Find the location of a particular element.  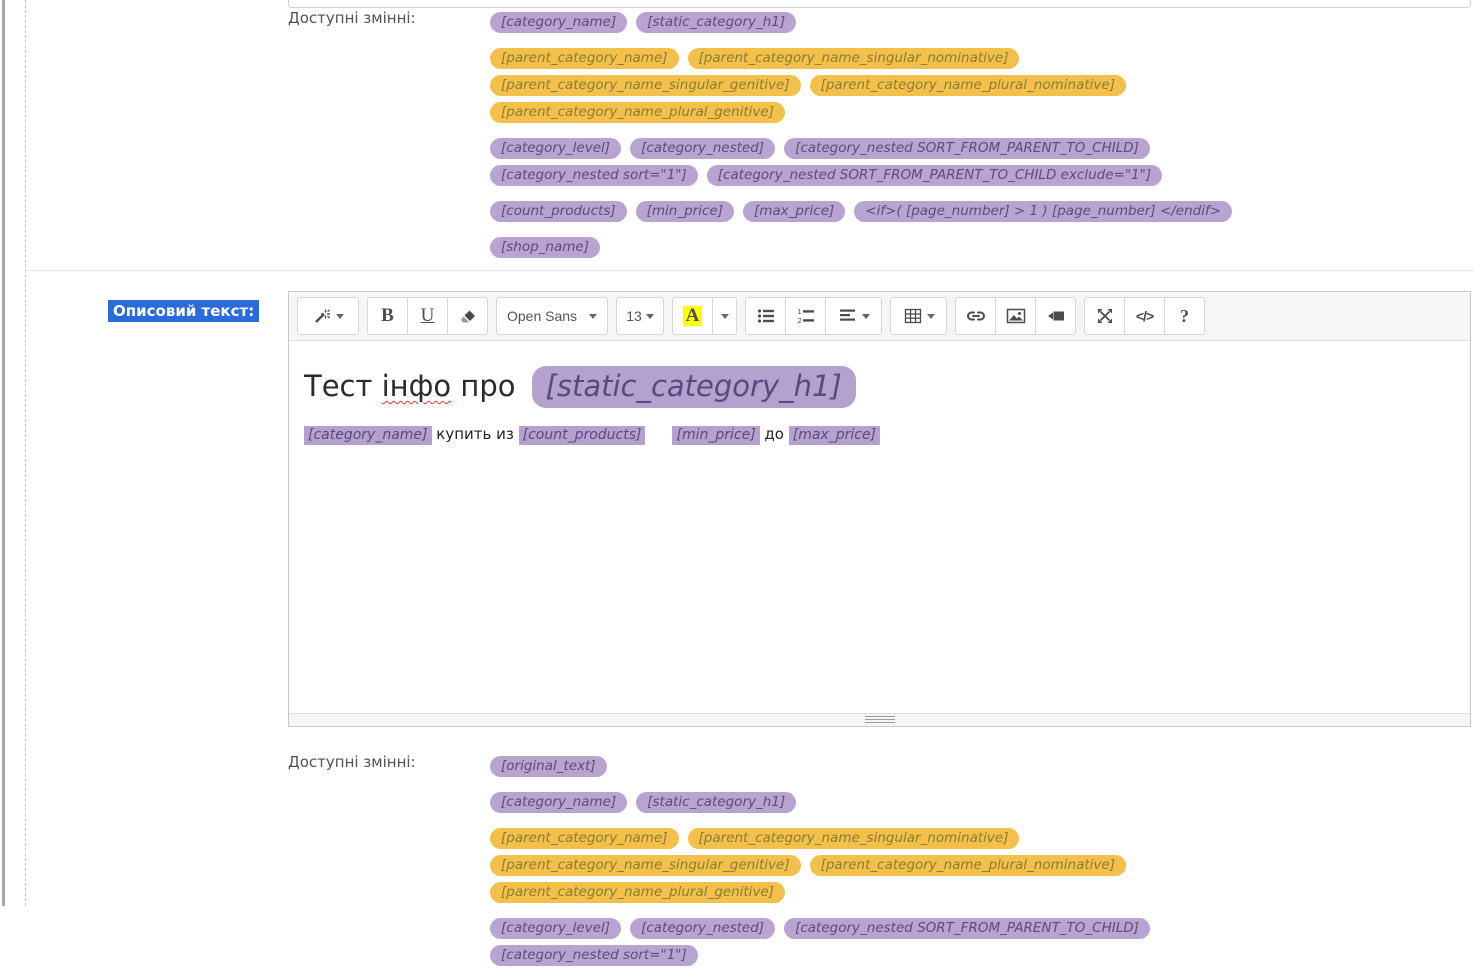

insert-link-button is located at coordinates (975, 316).